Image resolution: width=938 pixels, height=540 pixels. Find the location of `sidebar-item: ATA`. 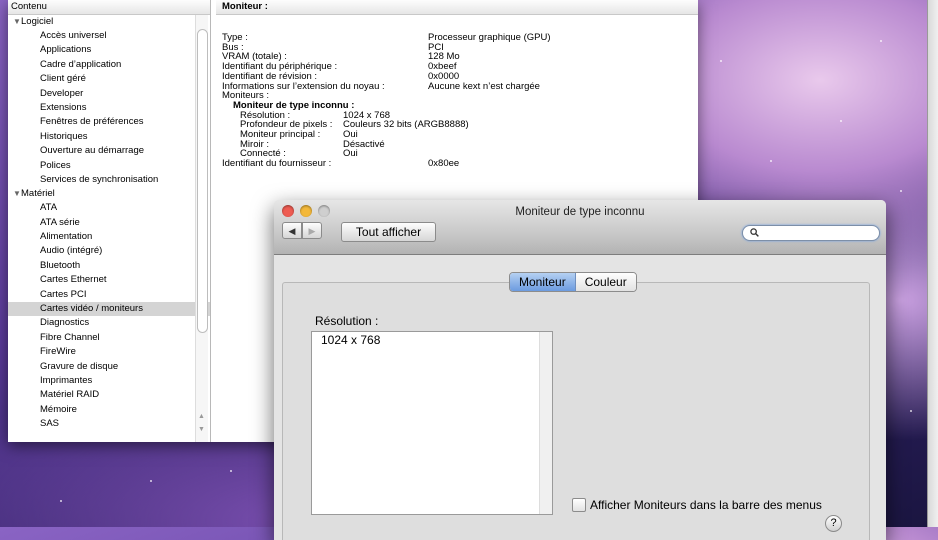

sidebar-item: ATA is located at coordinates (109, 208).